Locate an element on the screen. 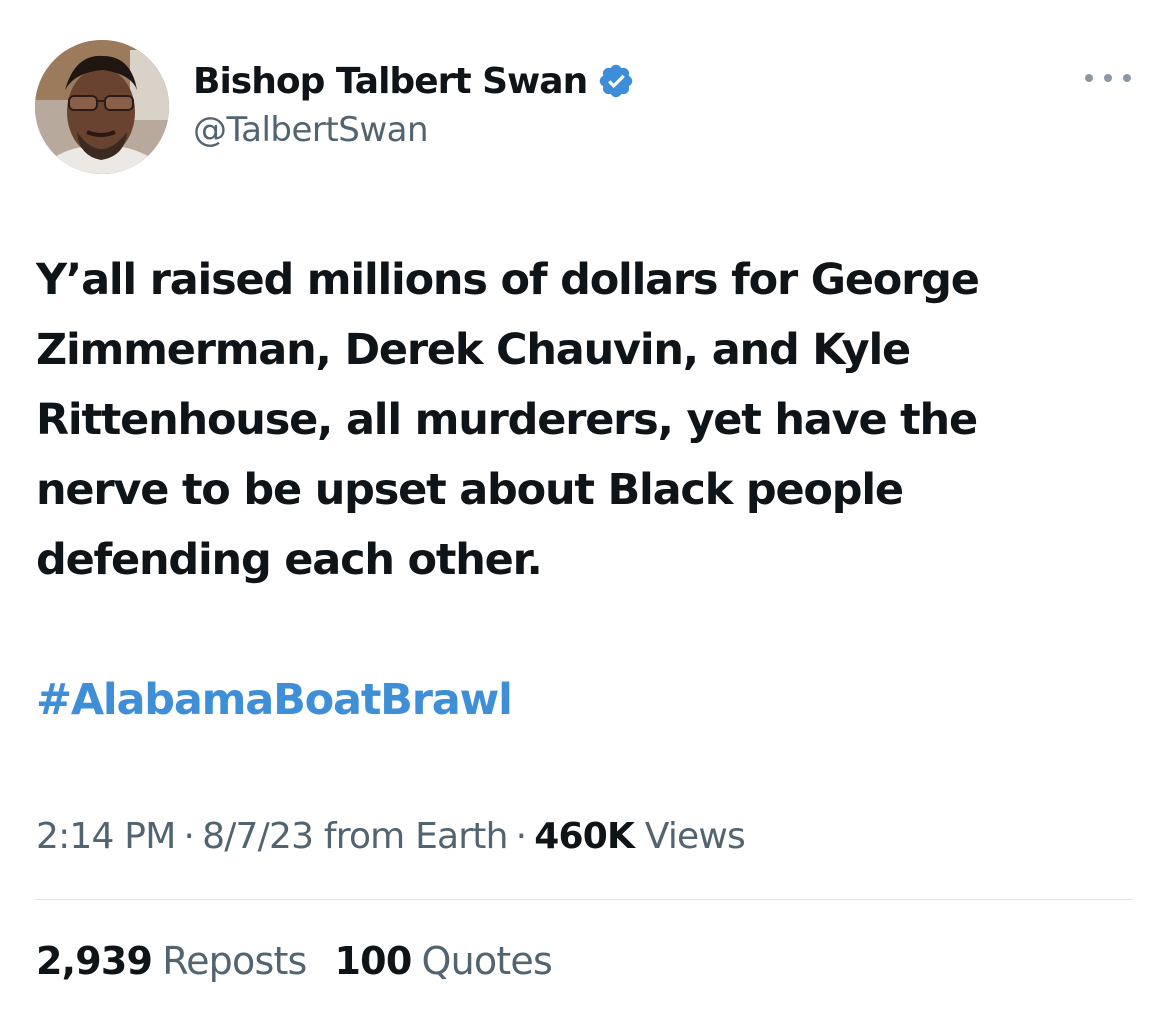  quotes-stat: 100 Quotes is located at coordinates (443, 961).